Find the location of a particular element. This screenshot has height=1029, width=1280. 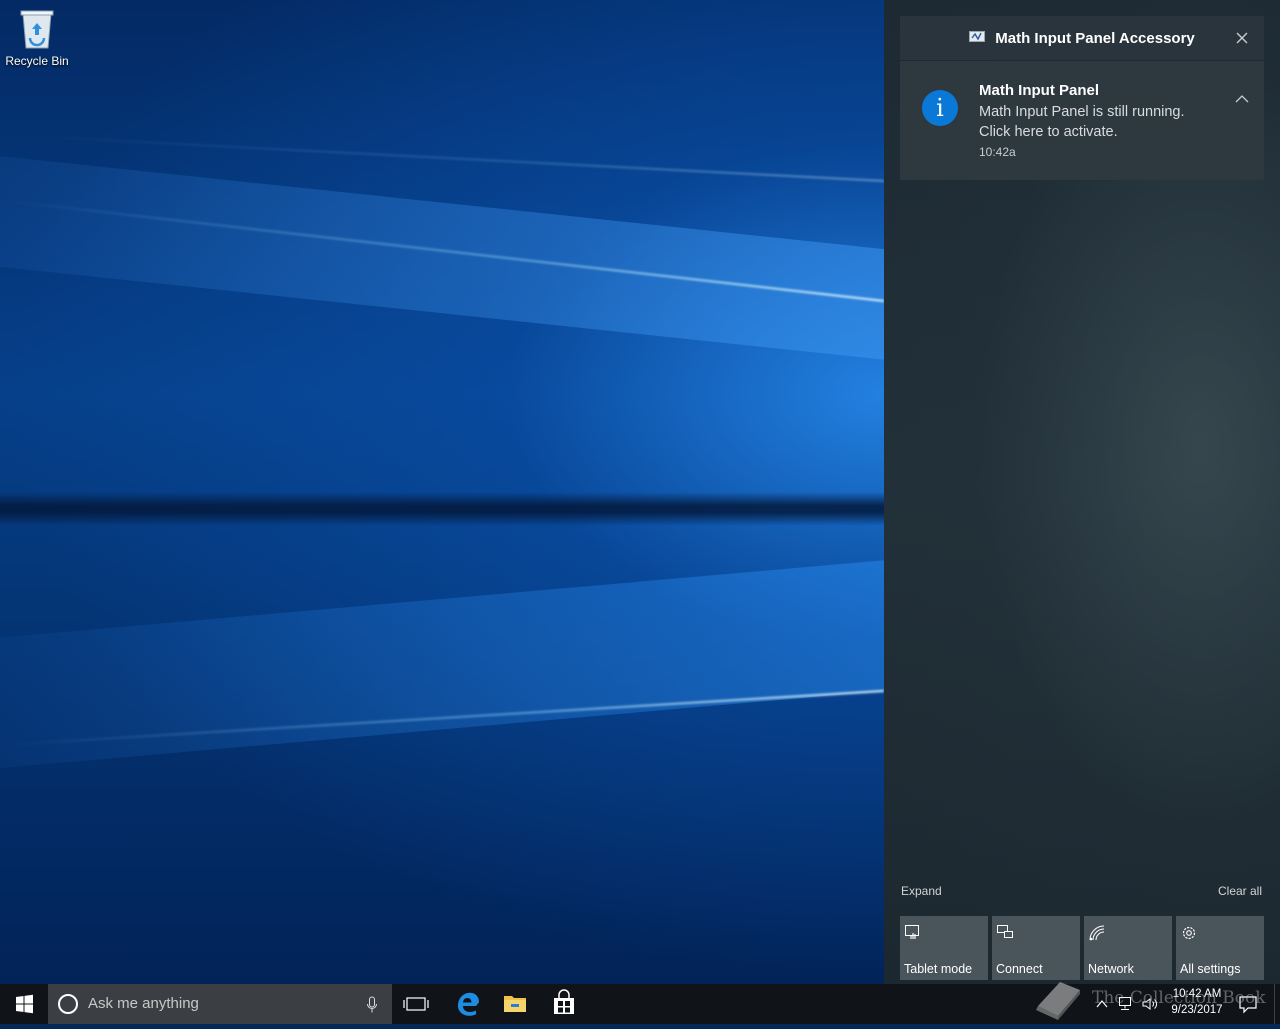

notification-title: Math Input Panel is located at coordinates (1039, 90).